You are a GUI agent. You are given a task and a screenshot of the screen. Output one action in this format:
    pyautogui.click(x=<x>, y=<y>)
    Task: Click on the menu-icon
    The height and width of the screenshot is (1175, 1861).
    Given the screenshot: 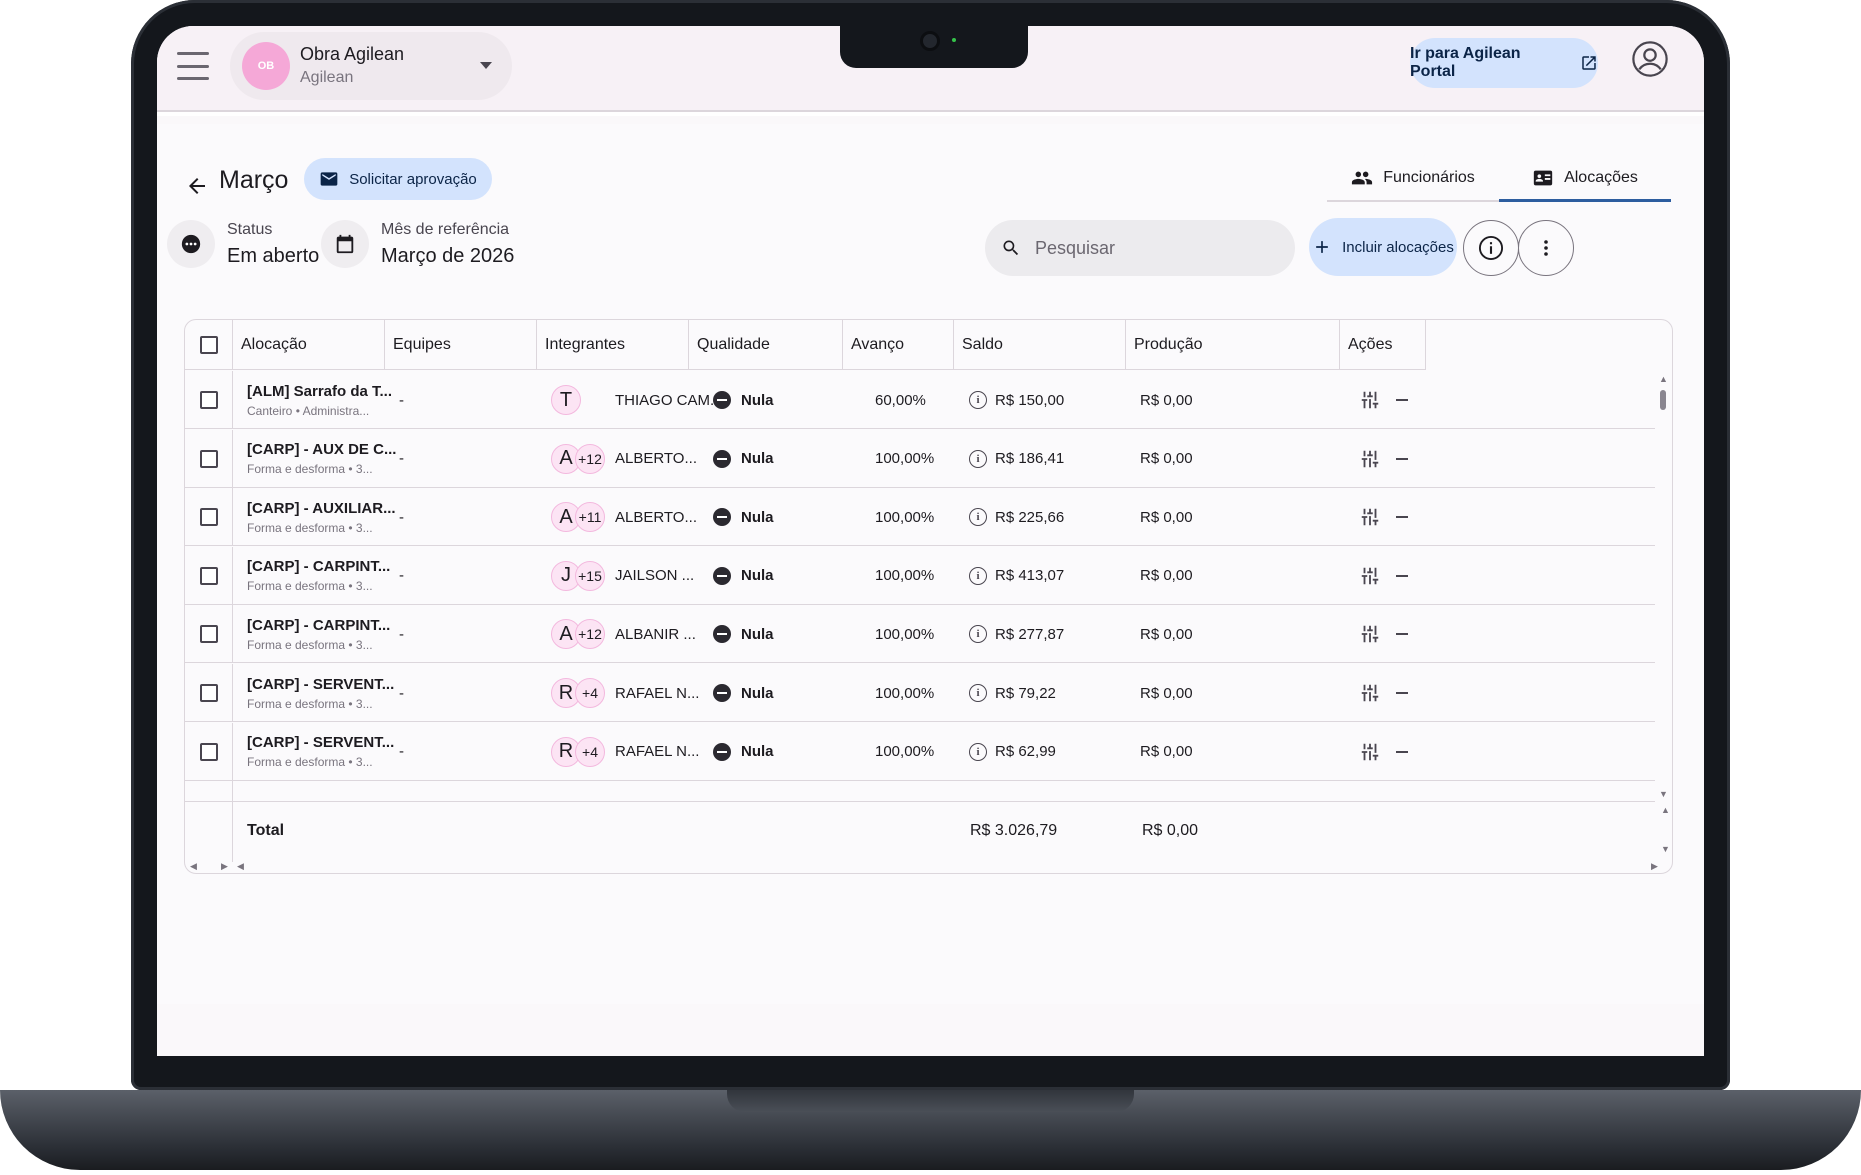 What is the action you would take?
    pyautogui.click(x=193, y=66)
    